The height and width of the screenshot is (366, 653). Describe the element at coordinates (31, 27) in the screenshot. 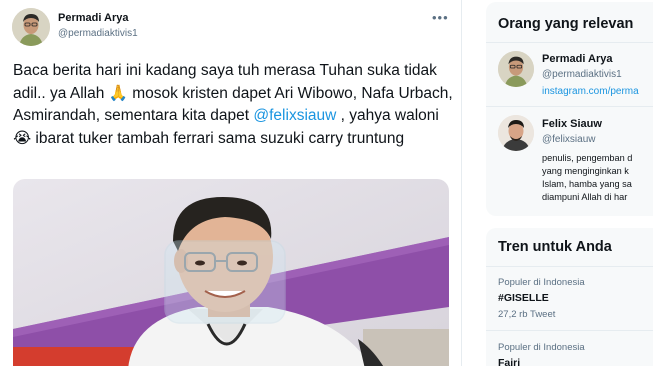

I see `author-avatar` at that location.